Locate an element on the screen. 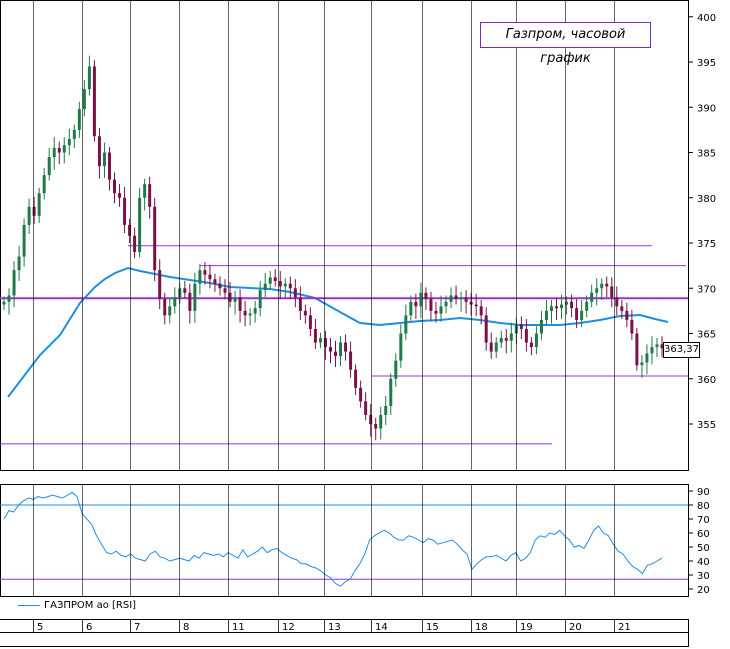  date-tick-label: 19 is located at coordinates (526, 627).